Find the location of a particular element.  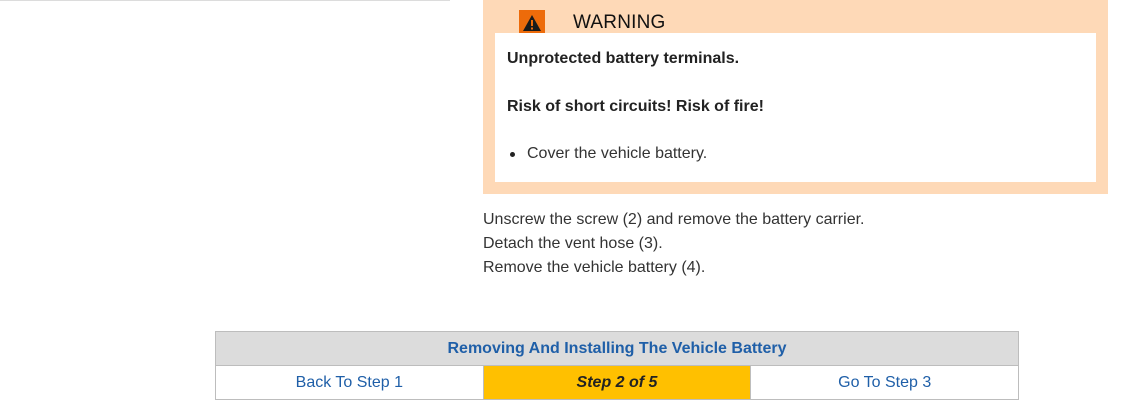

instruction-line: Detach the vent hose (3). is located at coordinates (573, 243).